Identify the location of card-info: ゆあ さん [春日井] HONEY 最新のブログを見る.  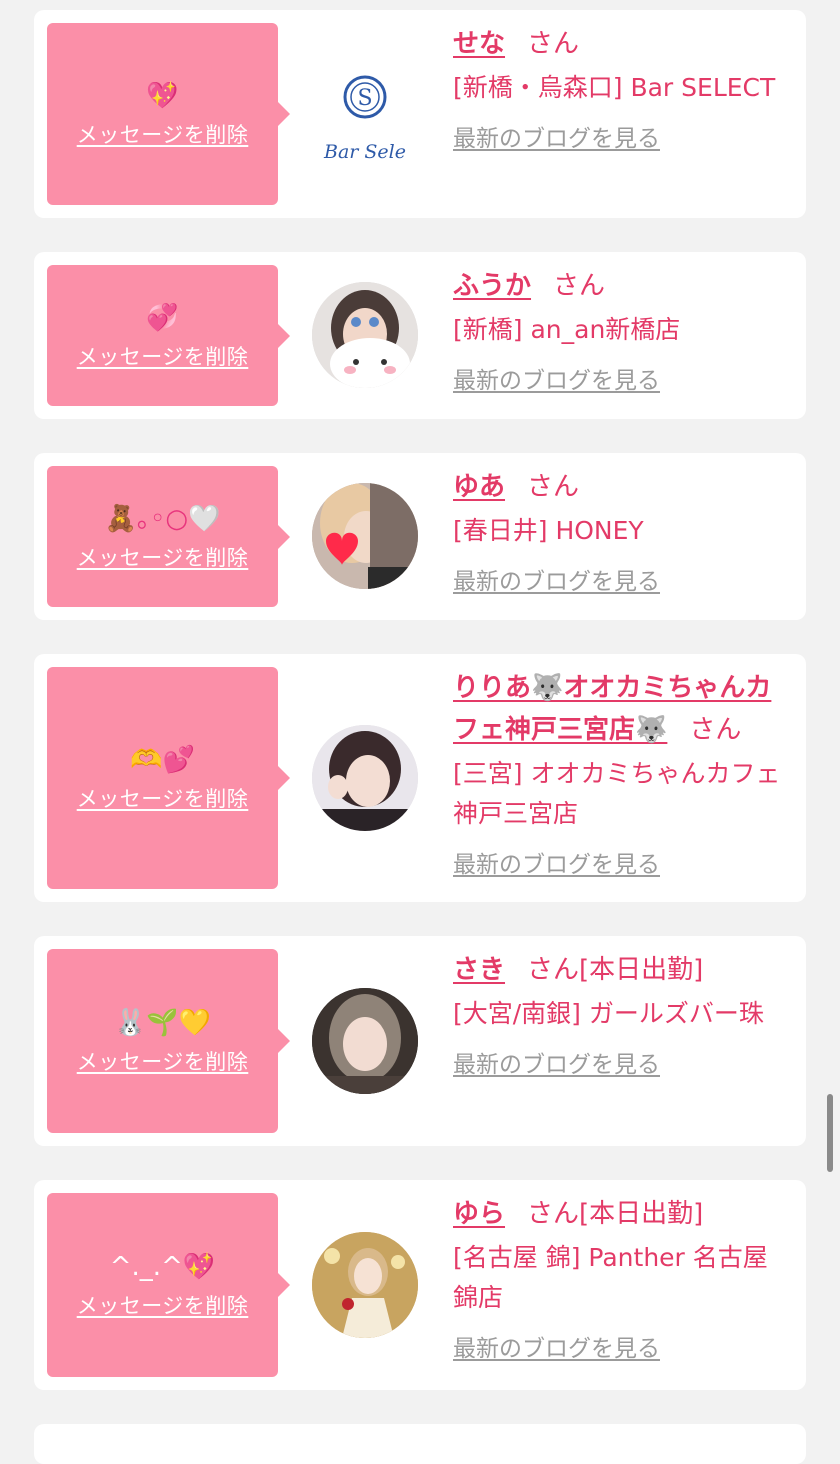
(622, 532).